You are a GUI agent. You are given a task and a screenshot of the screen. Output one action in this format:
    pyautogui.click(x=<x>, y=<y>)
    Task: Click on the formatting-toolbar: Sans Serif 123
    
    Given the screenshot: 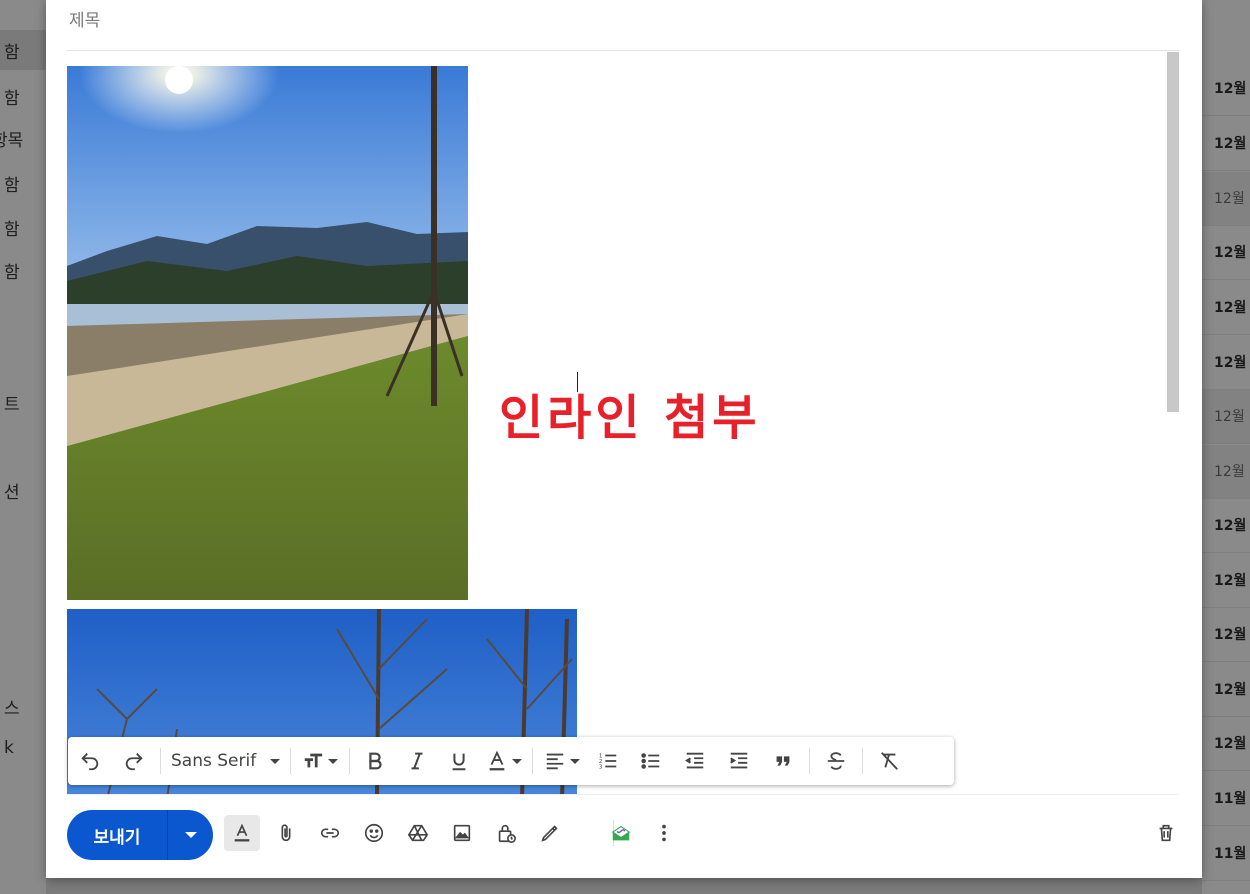 What is the action you would take?
    pyautogui.click(x=511, y=761)
    